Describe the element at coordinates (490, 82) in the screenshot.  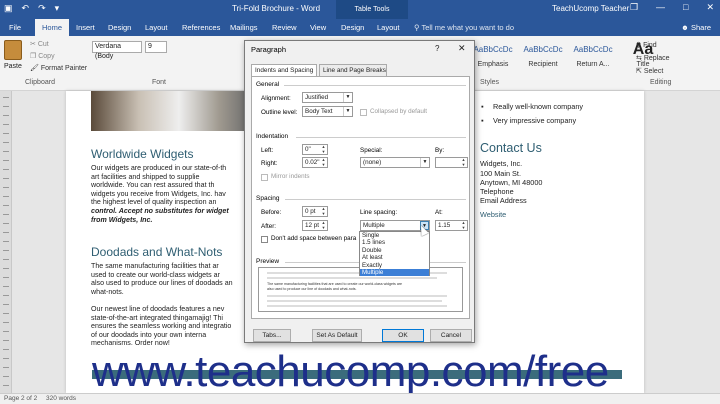
I see `styles-group-label: Styles` at that location.